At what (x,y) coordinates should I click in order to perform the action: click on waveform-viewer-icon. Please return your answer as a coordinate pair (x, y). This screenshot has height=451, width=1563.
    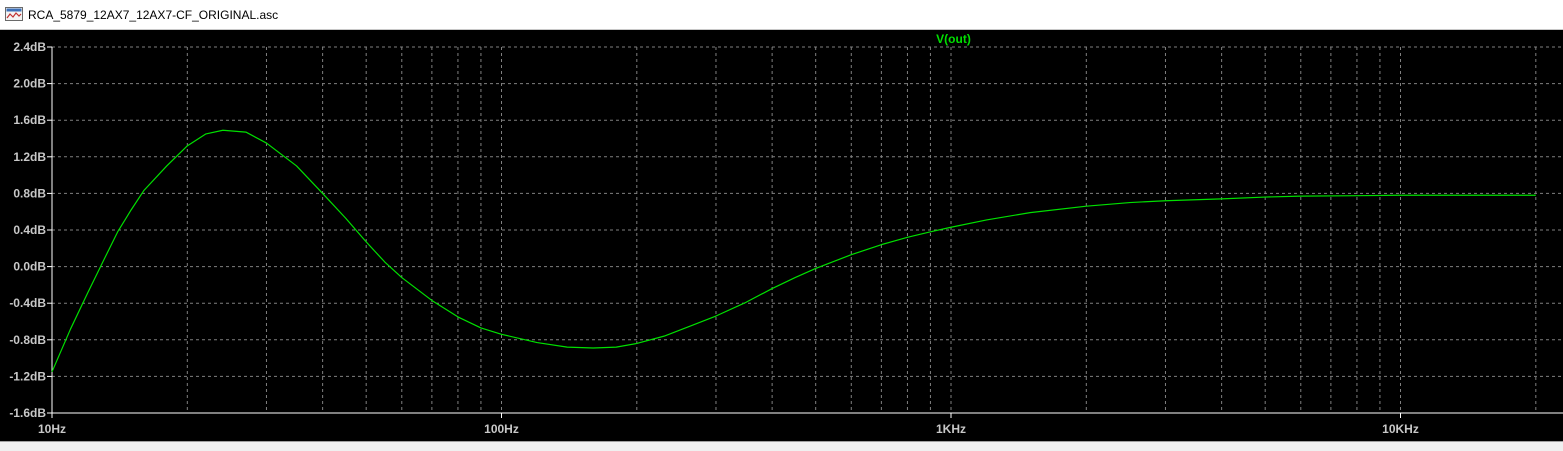
    Looking at the image, I should click on (14, 14).